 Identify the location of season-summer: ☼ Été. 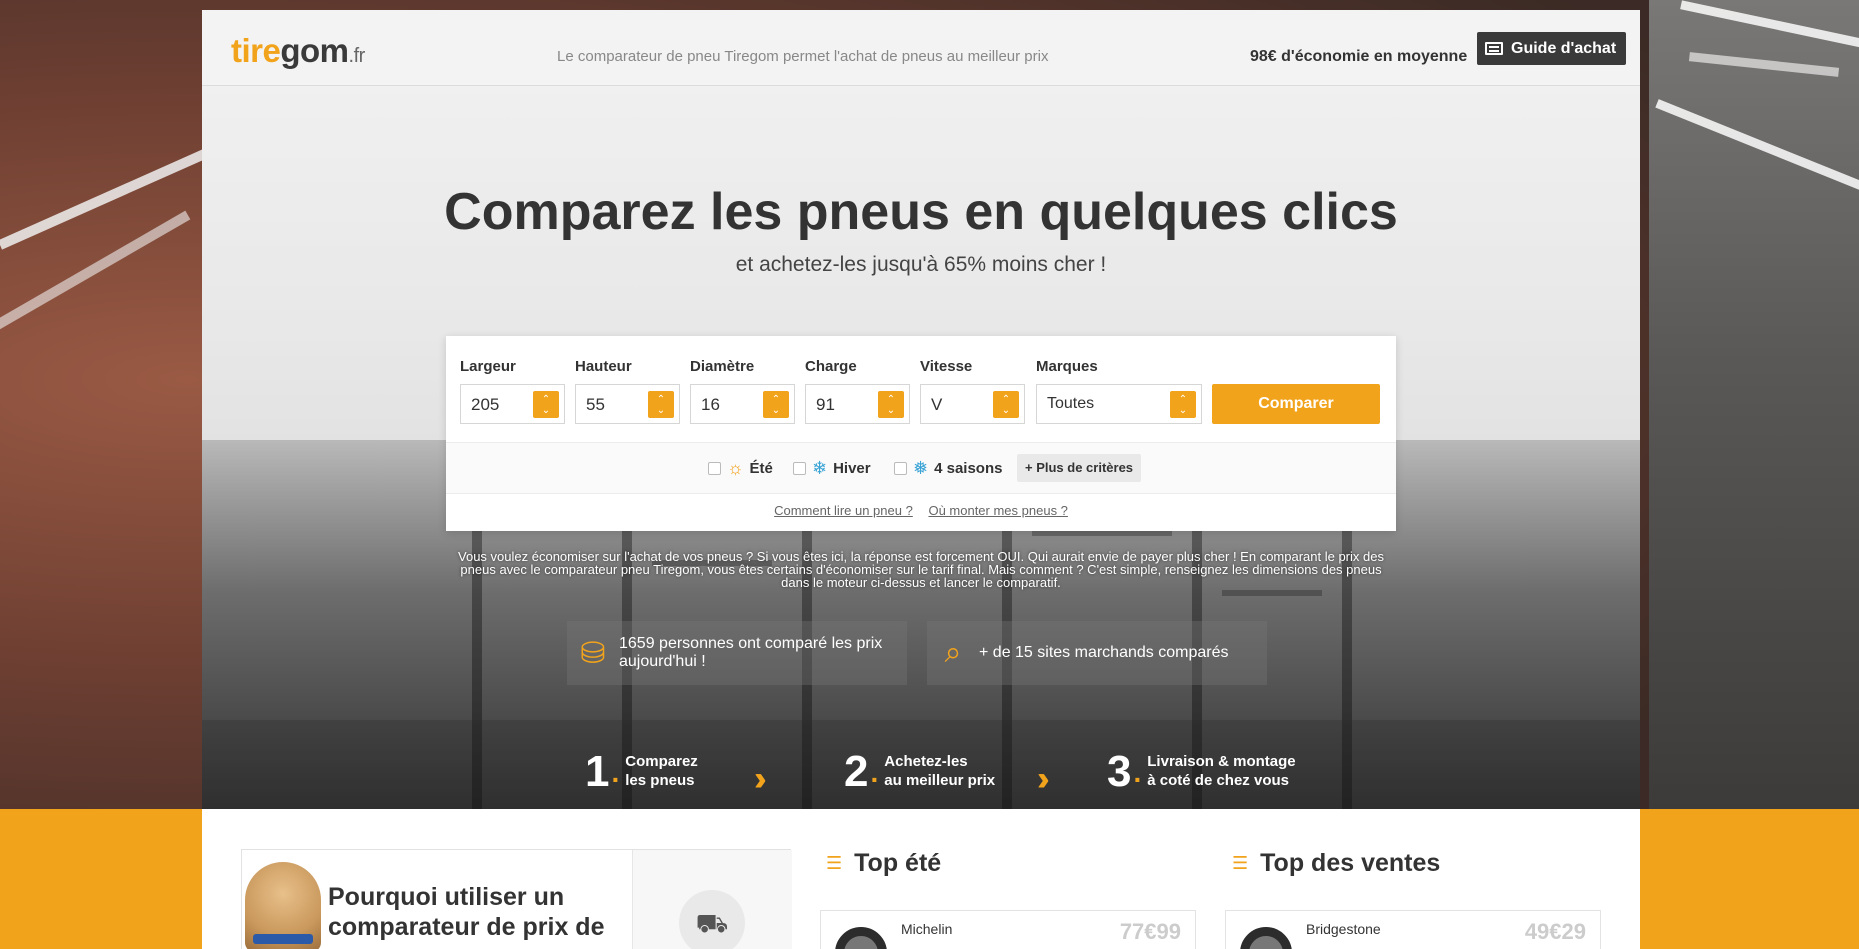
(740, 468).